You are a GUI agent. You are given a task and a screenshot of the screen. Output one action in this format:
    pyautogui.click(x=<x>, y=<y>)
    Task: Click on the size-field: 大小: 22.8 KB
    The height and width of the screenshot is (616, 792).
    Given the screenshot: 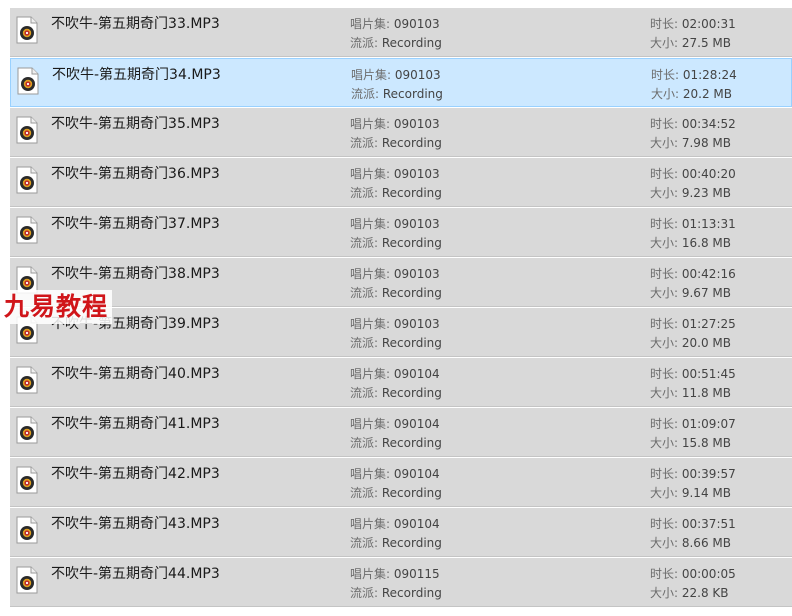 What is the action you would take?
    pyautogui.click(x=689, y=593)
    